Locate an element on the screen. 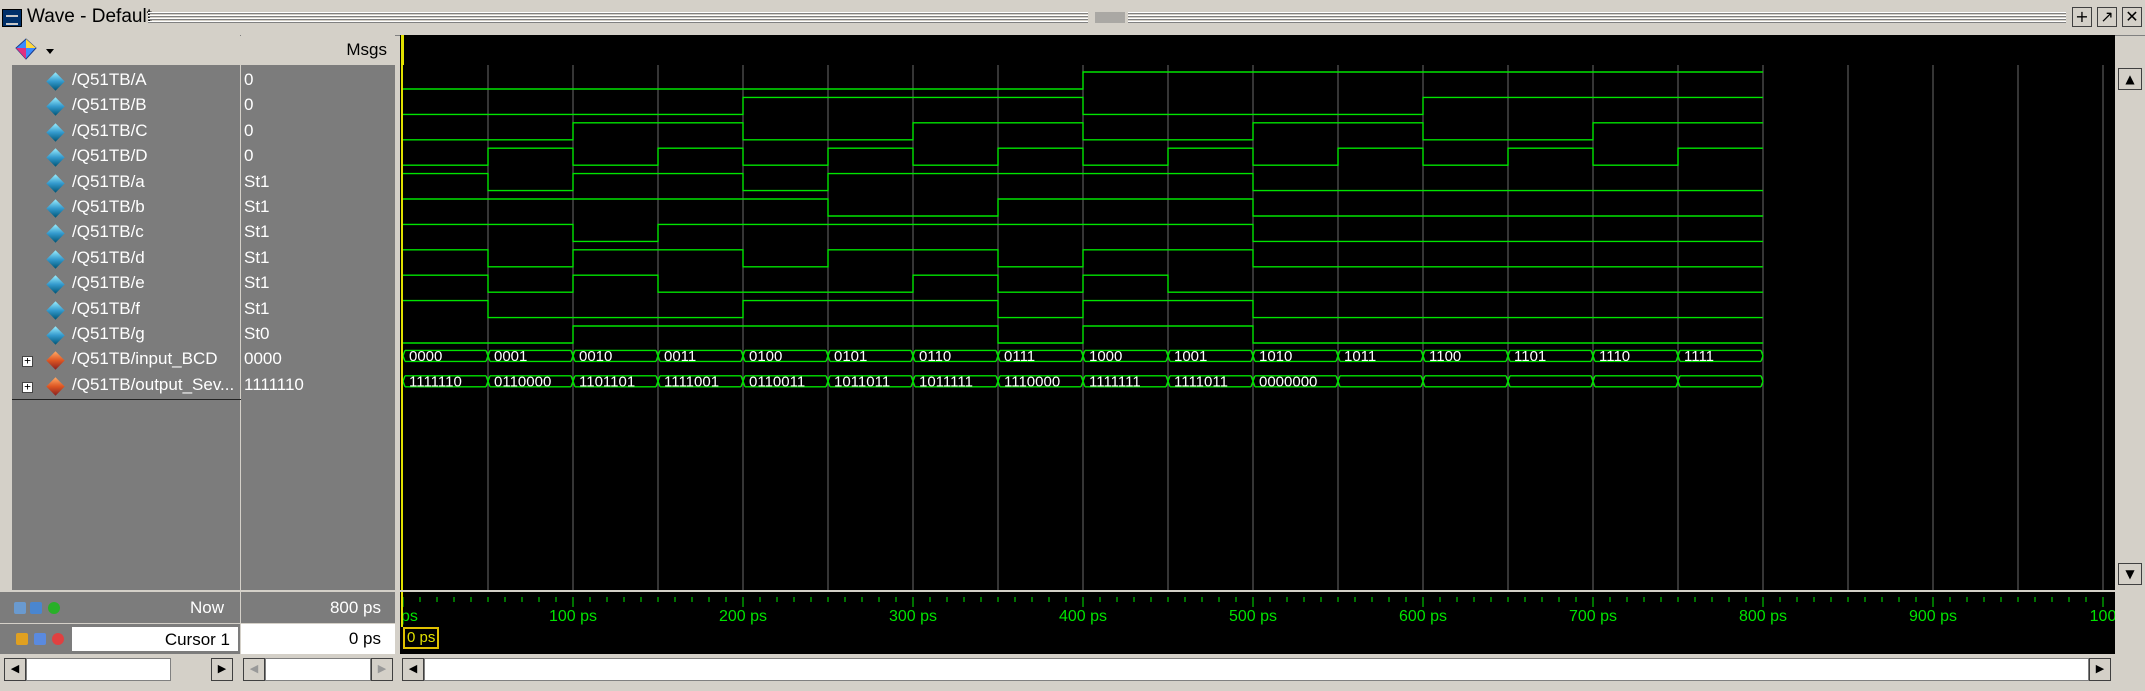 The height and width of the screenshot is (691, 2145). scroll-right-button: ▶ is located at coordinates (222, 669).